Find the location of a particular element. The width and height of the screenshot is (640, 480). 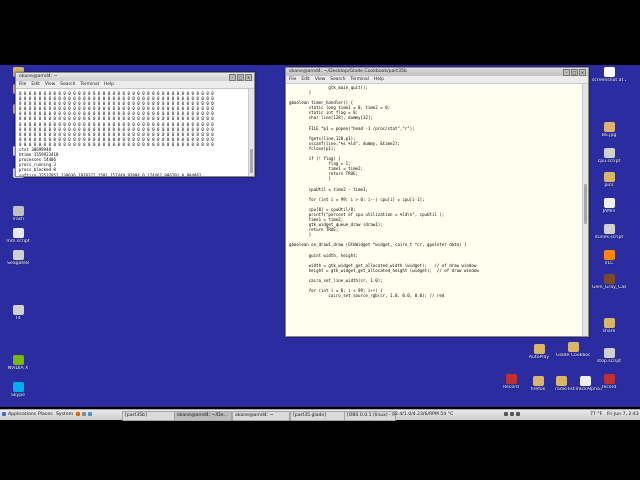

desktop-icon-bottom-1: Glade Cookbook is located at coordinates (573, 350).